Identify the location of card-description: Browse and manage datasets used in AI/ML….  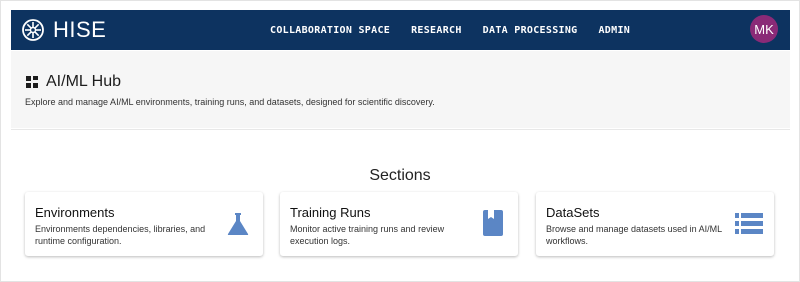
(634, 235).